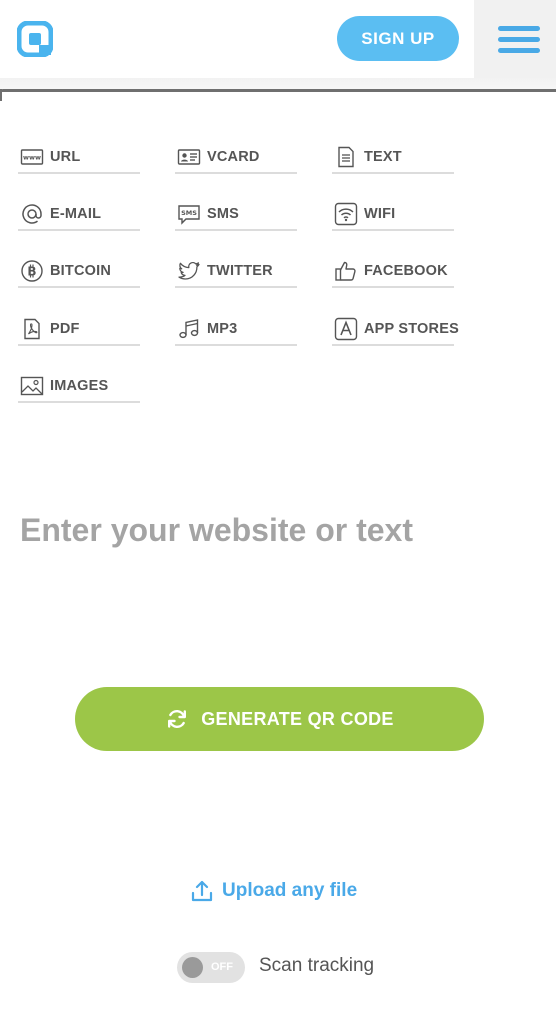  What do you see at coordinates (79, 387) in the screenshot?
I see `type-images: IMAGES` at bounding box center [79, 387].